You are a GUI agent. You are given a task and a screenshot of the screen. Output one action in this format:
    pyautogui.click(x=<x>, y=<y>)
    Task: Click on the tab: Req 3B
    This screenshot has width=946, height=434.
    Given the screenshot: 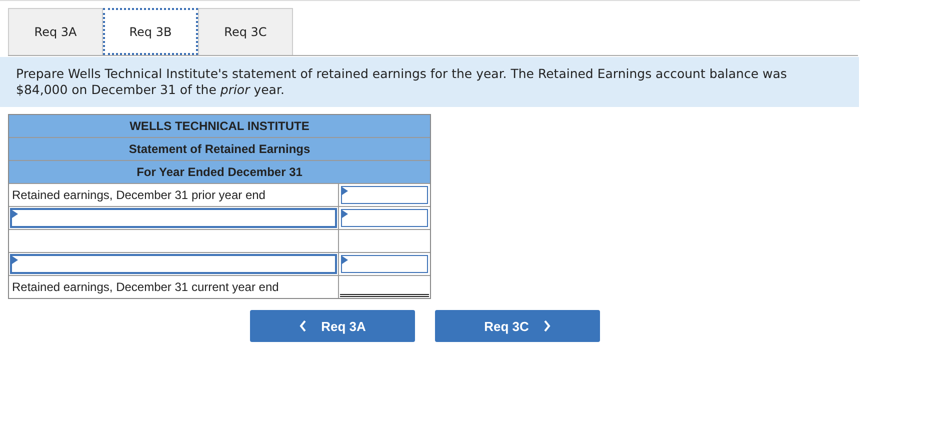 What is the action you would take?
    pyautogui.click(x=150, y=31)
    